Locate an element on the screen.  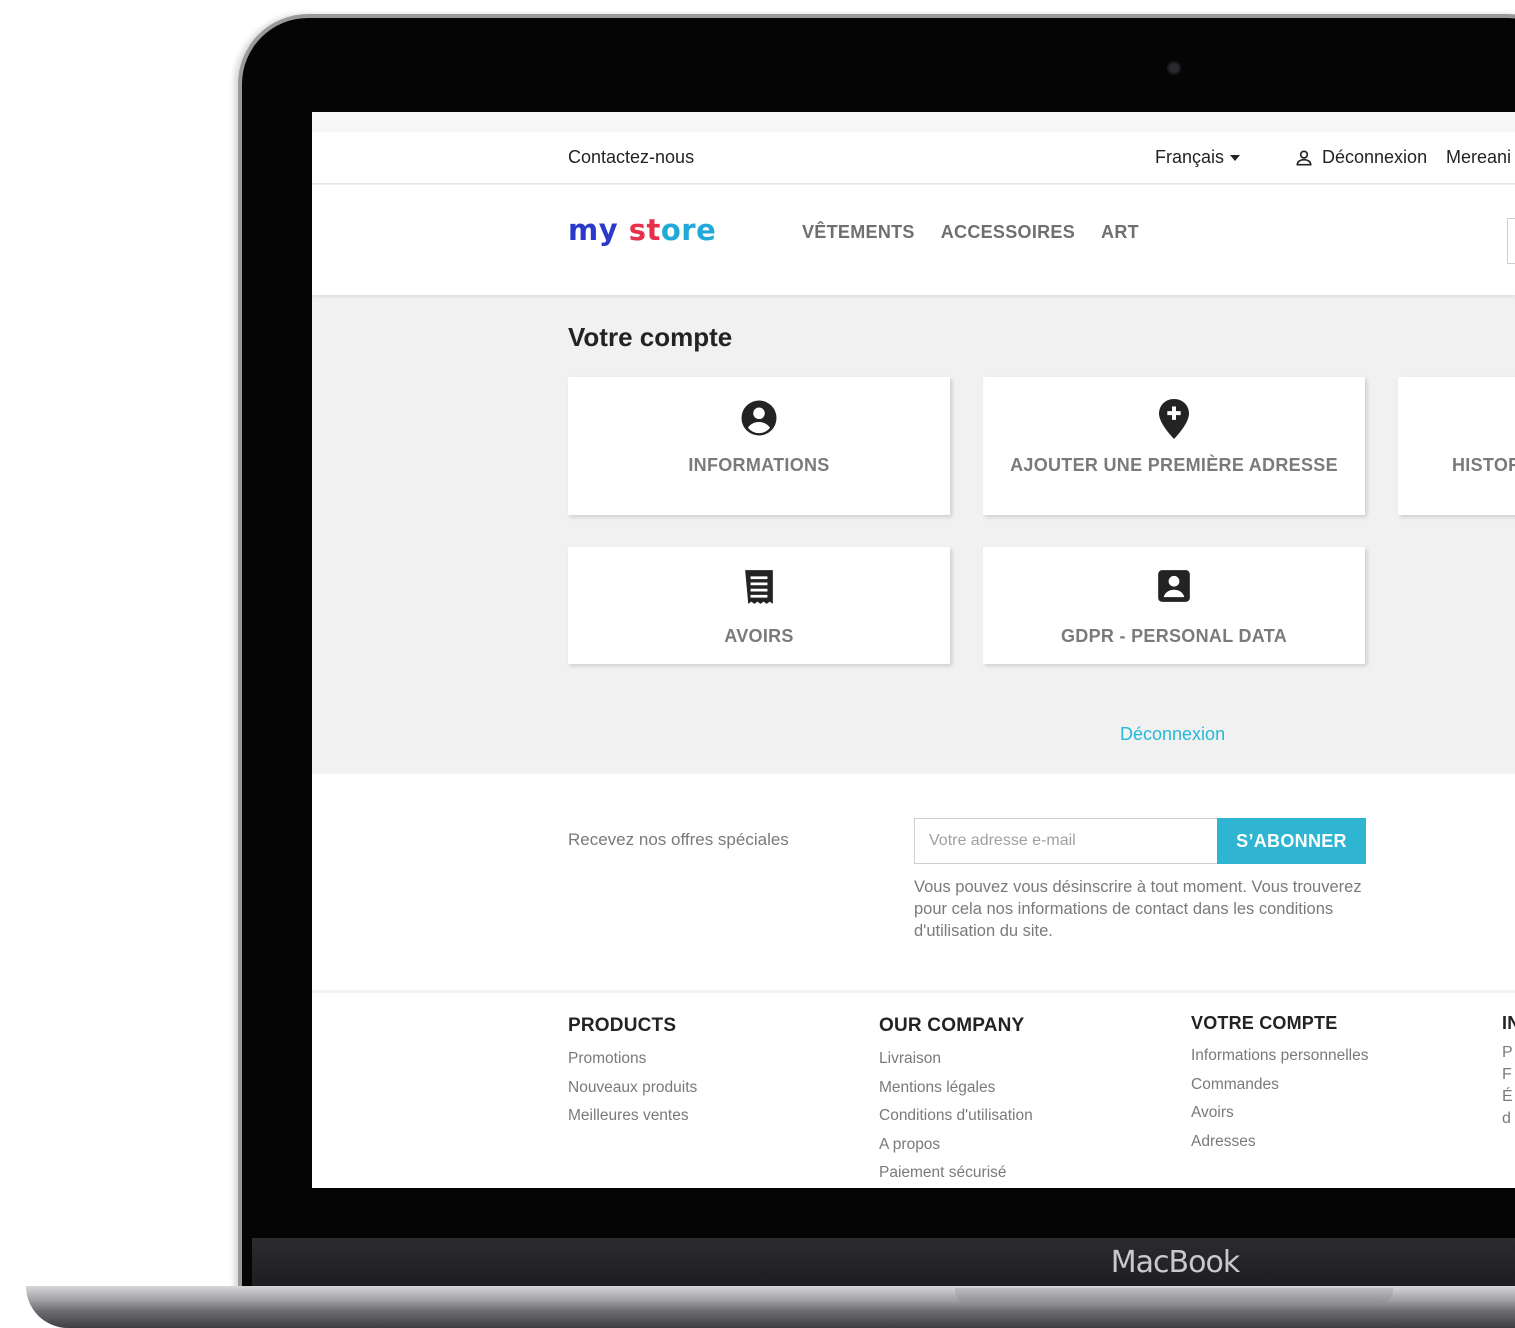
card-label: HISTOR is located at coordinates (1483, 465).